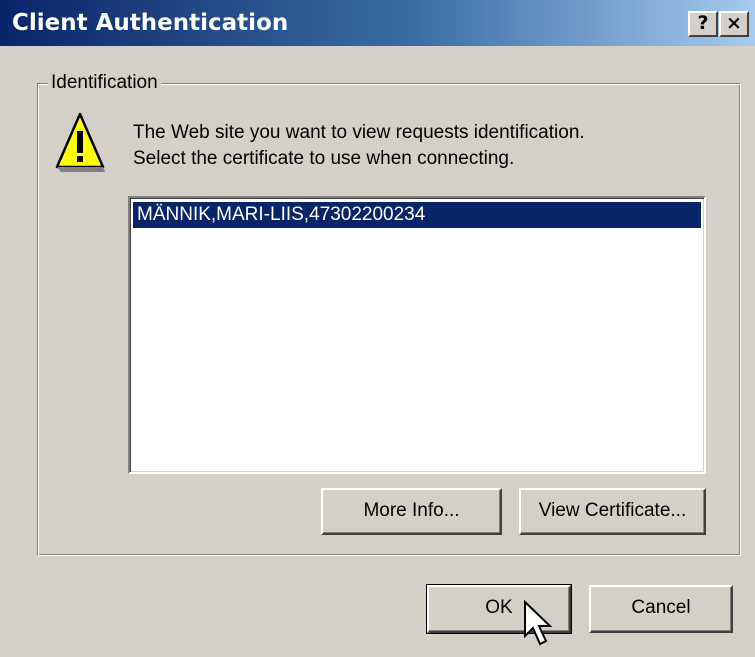  Describe the element at coordinates (417, 215) in the screenshot. I see `certificate-item-selected: MÄNNIK,MARI-LIIS,47302200234` at that location.